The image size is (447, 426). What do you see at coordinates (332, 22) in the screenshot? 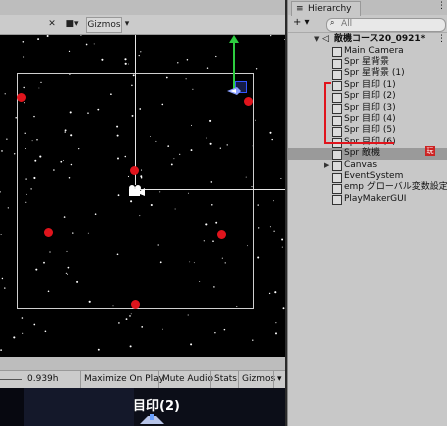
I see `search-icon: ⌕` at bounding box center [332, 22].